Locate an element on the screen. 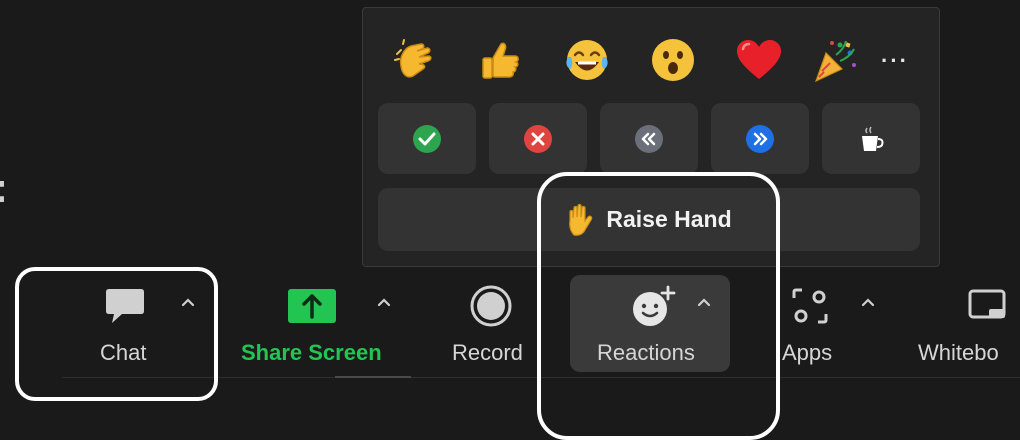 Image resolution: width=1020 pixels, height=440 pixels. whiteboards-button: Whitebo is located at coordinates (968, 327).